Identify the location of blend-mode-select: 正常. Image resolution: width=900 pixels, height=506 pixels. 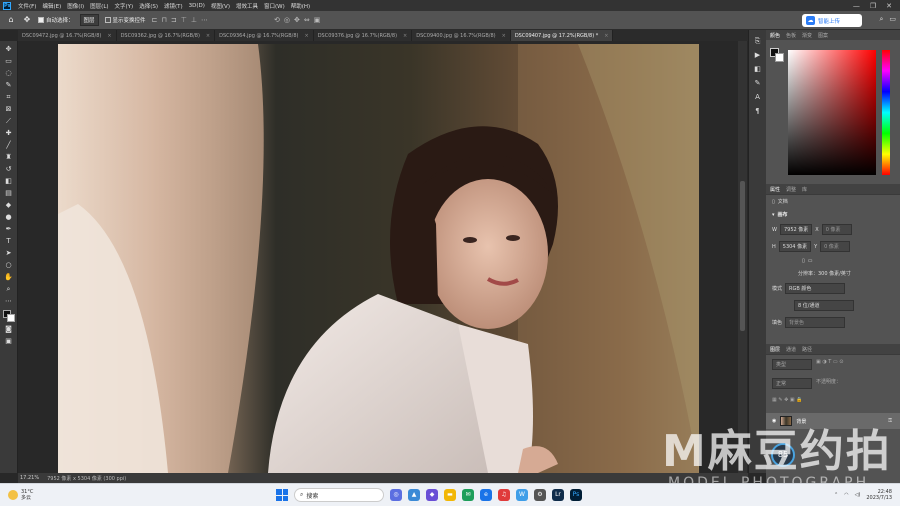
(792, 383).